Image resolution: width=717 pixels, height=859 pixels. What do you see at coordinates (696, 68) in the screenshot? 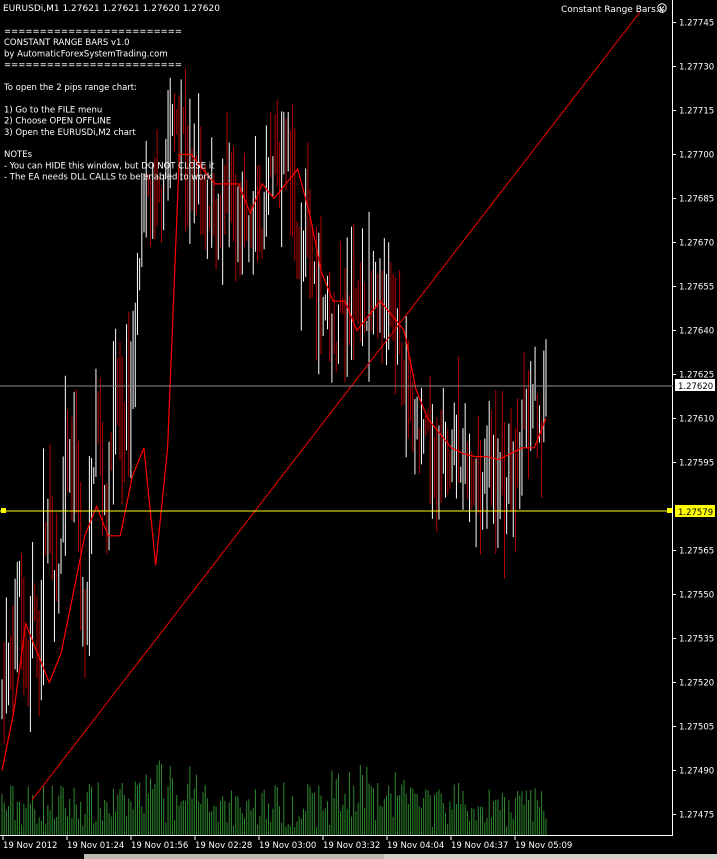
I see `price-tick-label: 1.27730` at bounding box center [696, 68].